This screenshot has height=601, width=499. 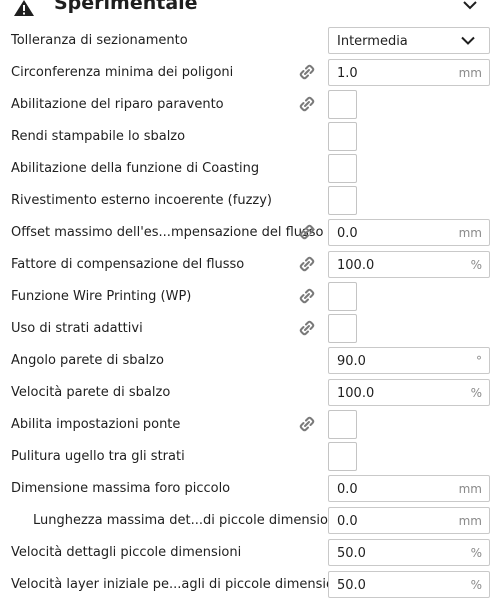 I want to click on setting-value: 90.0, so click(x=351, y=361).